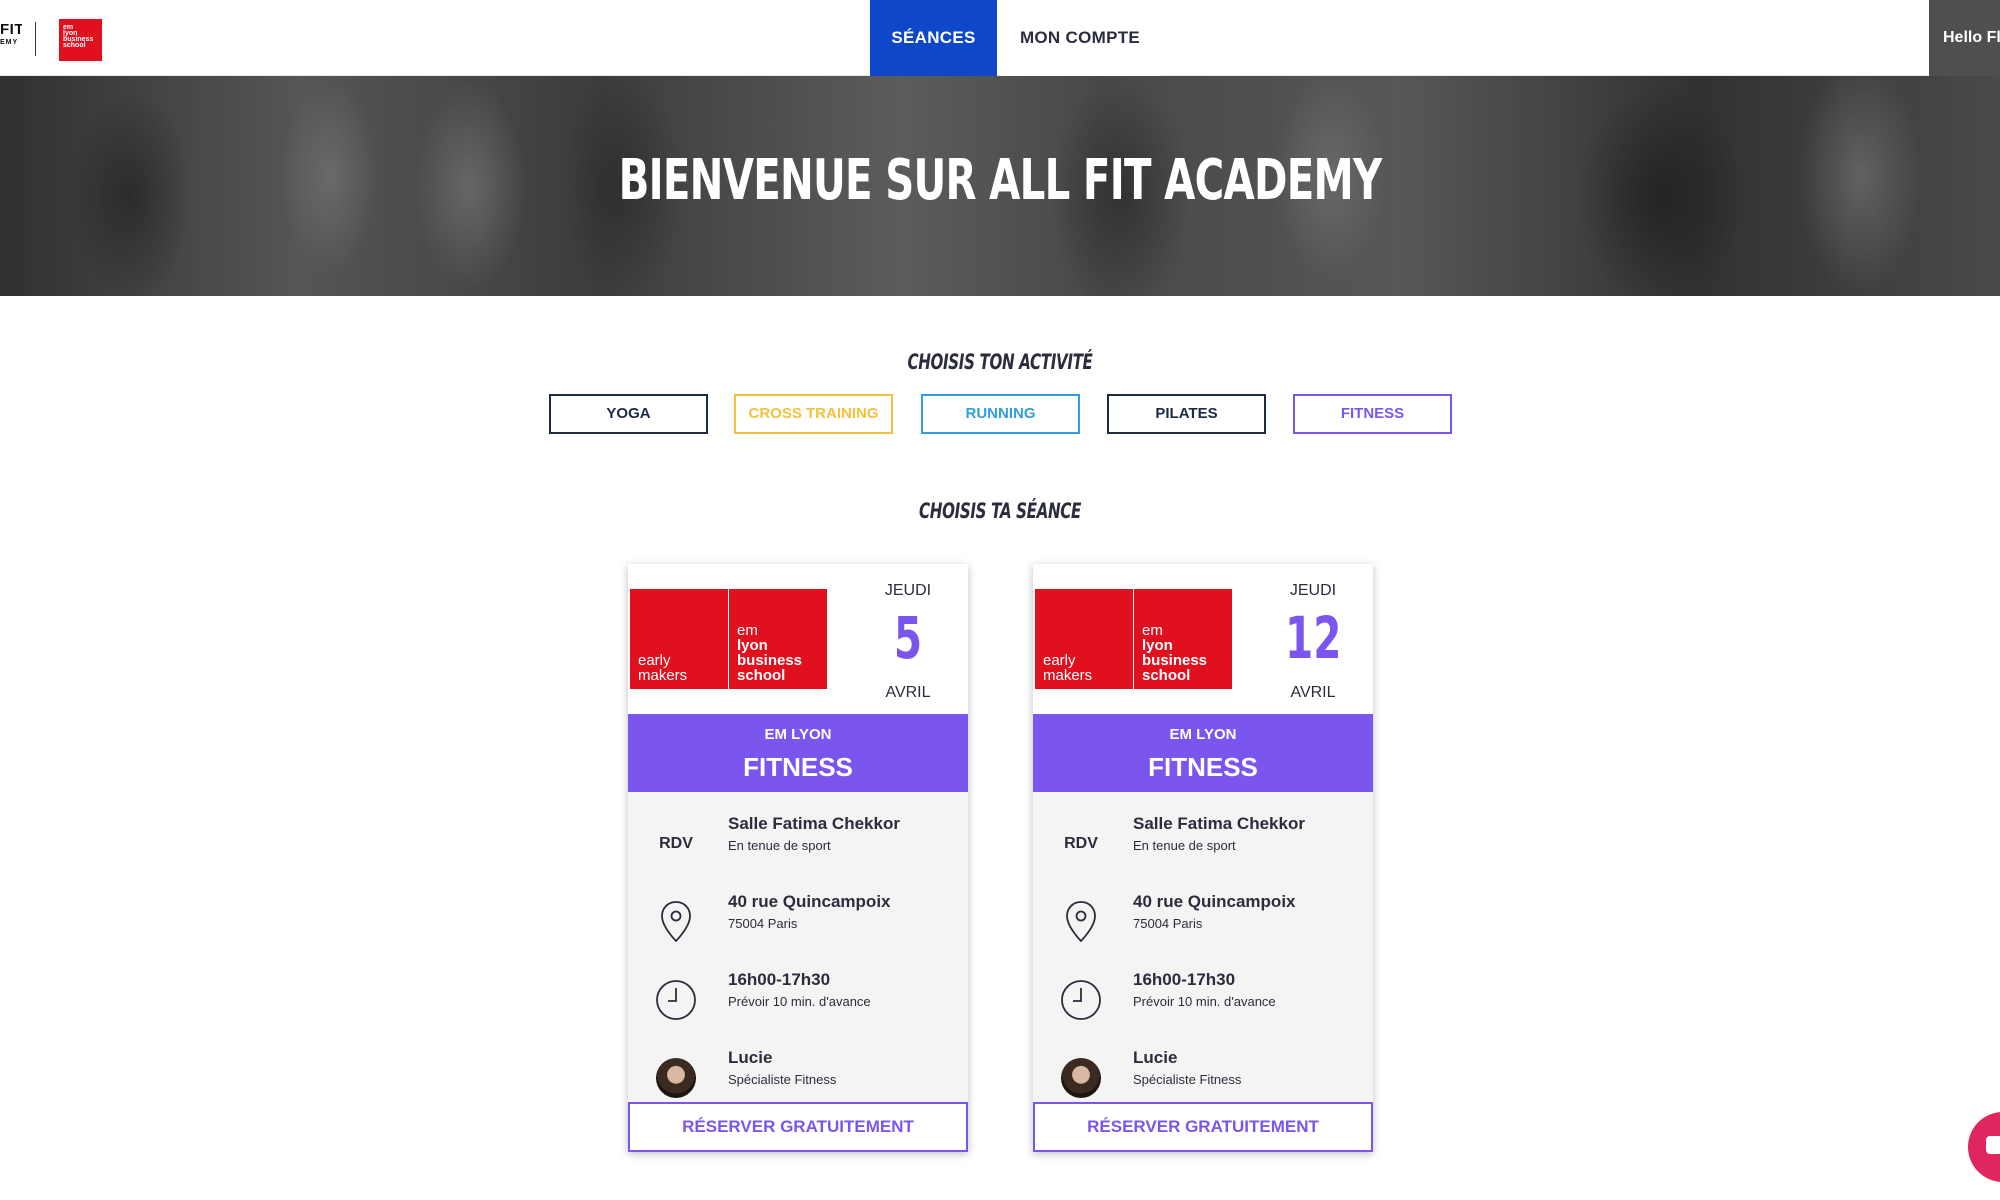 The image size is (2000, 1200). Describe the element at coordinates (628, 414) in the screenshot. I see `activity-button-yoga: YOGA` at that location.